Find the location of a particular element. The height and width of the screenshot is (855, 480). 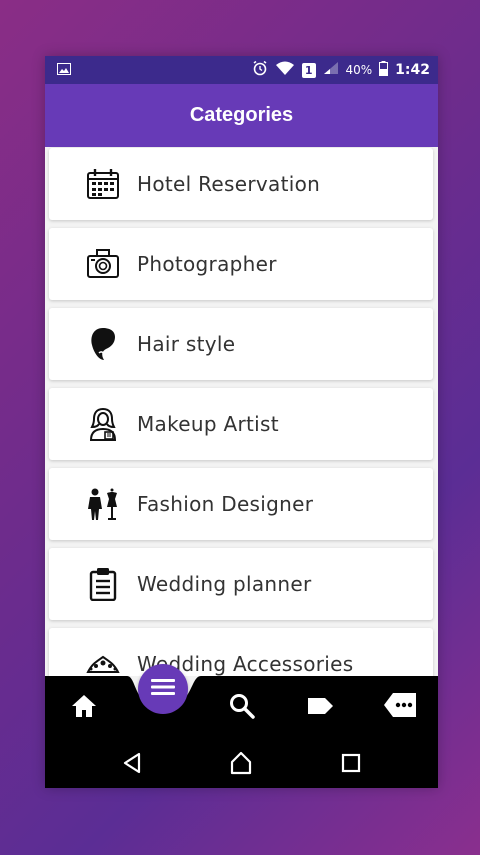

category-label: Fashion Designer is located at coordinates (225, 504).